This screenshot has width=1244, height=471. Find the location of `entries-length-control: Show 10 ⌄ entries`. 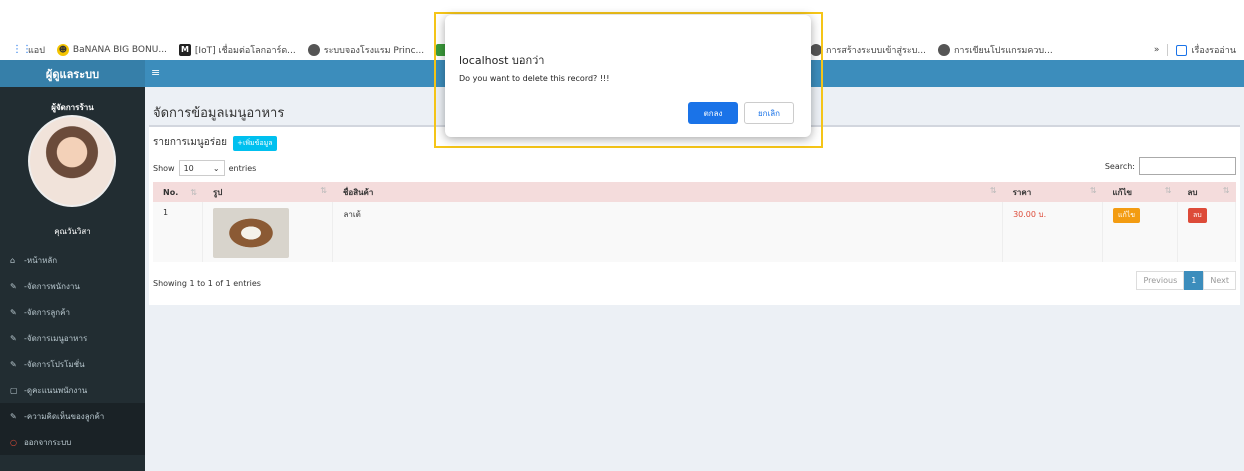

entries-length-control: Show 10 ⌄ entries is located at coordinates (204, 168).